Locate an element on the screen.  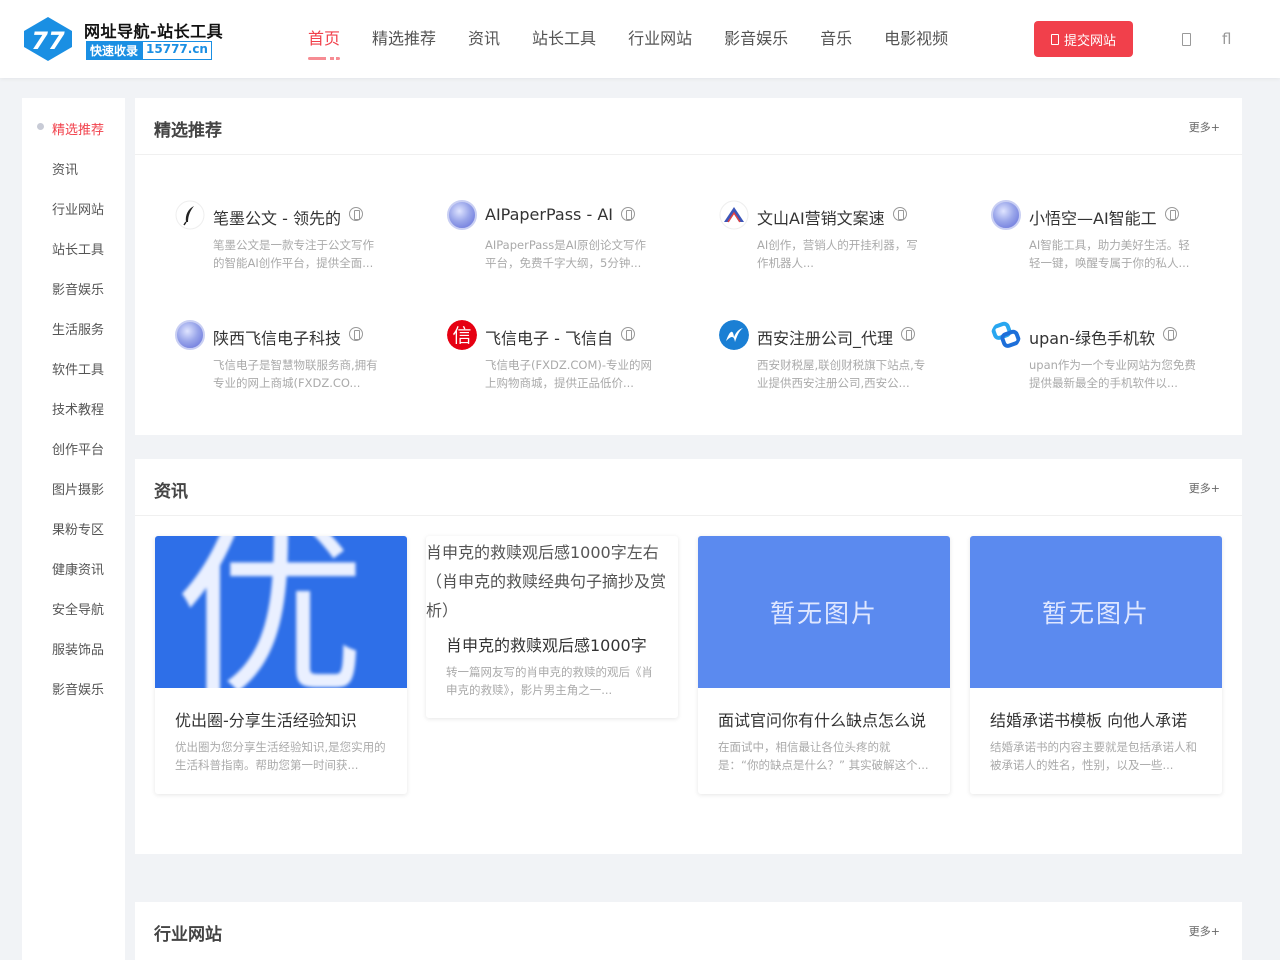
submit-site-button: 提交网站 is located at coordinates (1083, 39).